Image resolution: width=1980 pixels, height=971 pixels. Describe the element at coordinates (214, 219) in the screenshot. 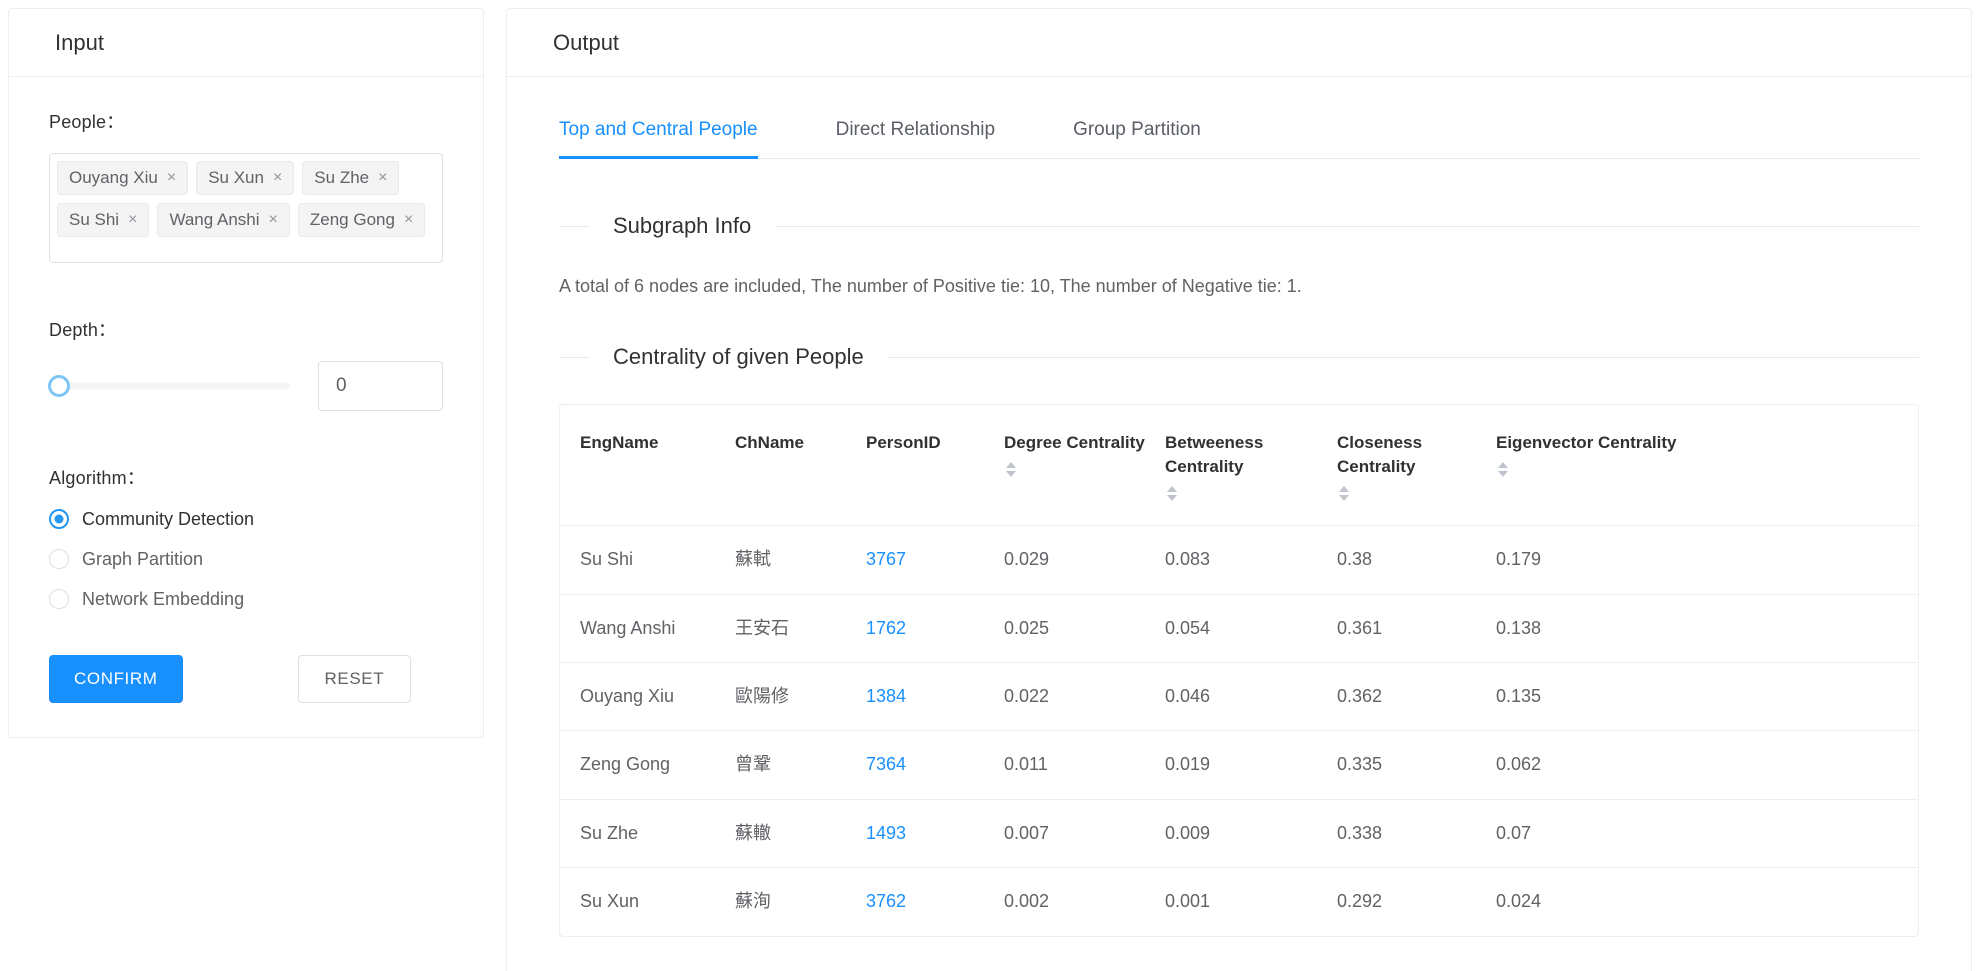

I see `person-tag-label: Wang Anshi` at that location.